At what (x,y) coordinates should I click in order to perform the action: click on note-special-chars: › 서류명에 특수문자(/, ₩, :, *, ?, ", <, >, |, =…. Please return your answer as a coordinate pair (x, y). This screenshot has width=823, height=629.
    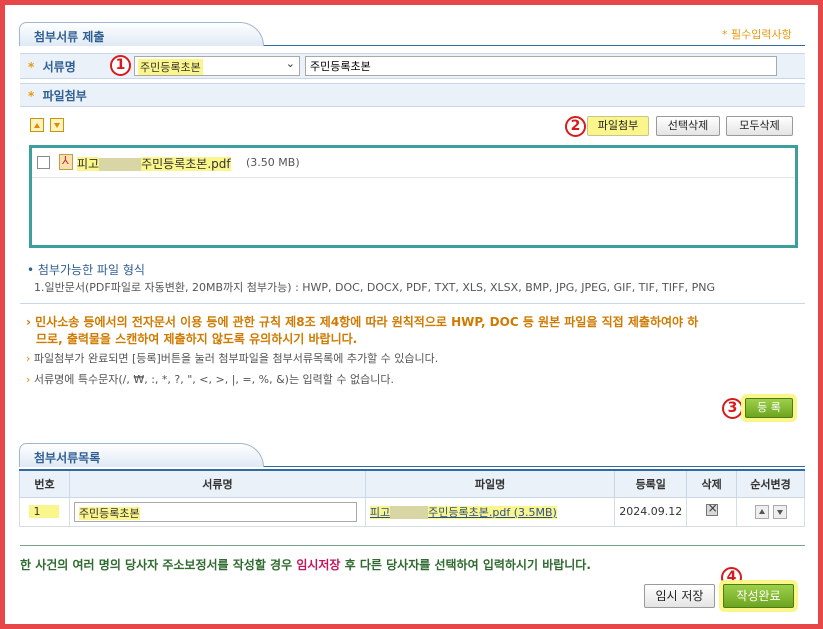
    Looking at the image, I should click on (210, 379).